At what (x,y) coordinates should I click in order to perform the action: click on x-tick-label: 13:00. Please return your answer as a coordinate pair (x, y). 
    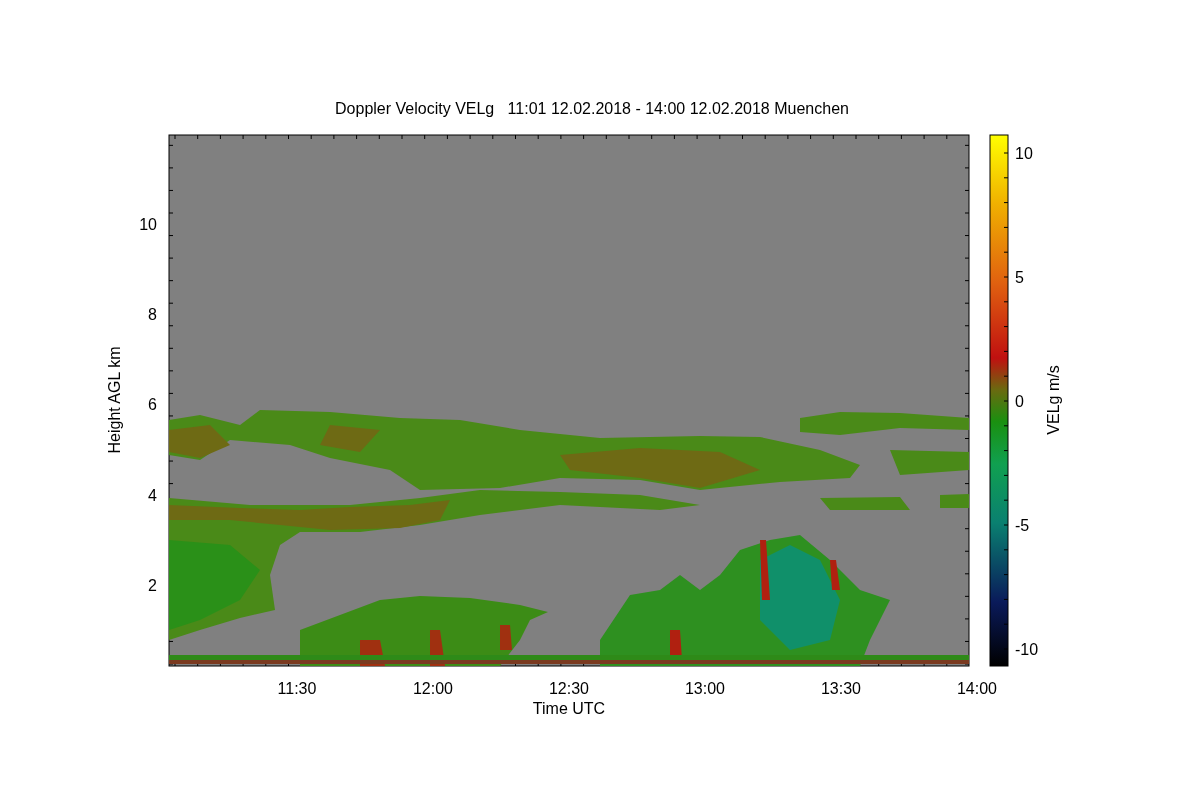
    Looking at the image, I should click on (705, 688).